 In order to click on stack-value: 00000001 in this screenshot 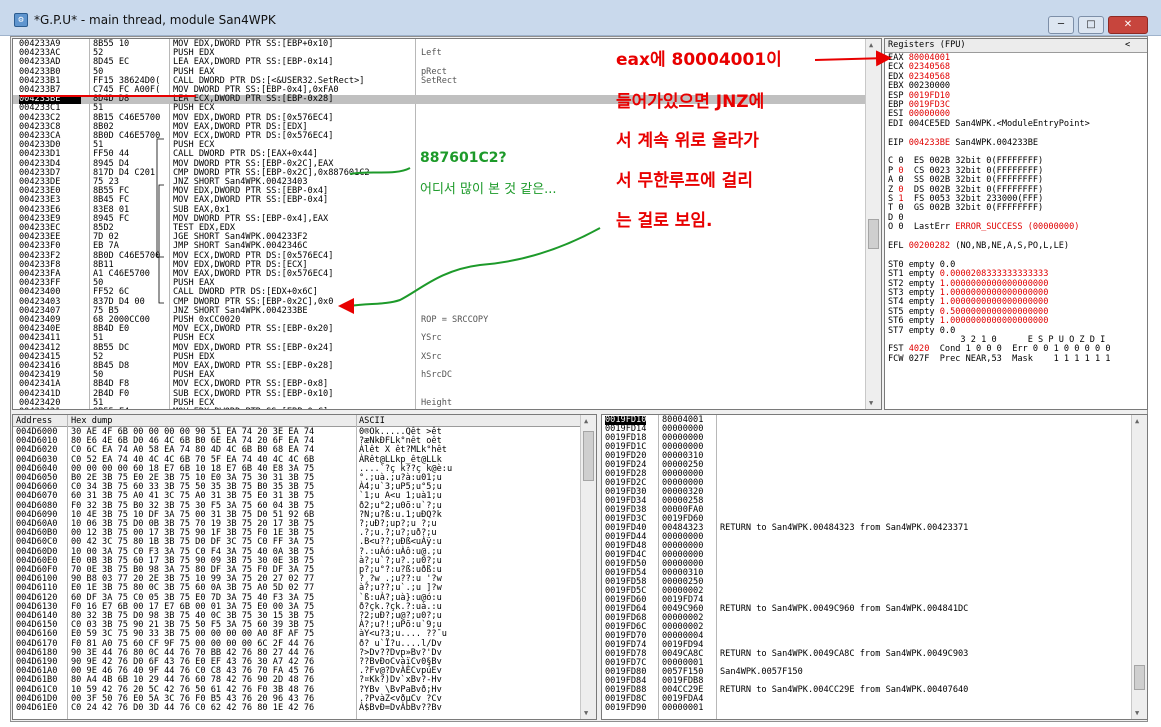, I will do `click(683, 708)`.